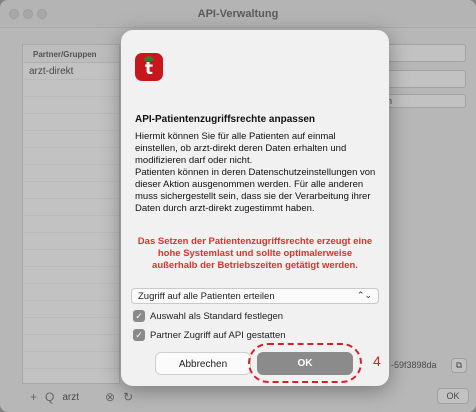 The height and width of the screenshot is (412, 476). I want to click on api-access-checkbox-row: ✓ Partner Zugriff auf API gestatten, so click(209, 335).